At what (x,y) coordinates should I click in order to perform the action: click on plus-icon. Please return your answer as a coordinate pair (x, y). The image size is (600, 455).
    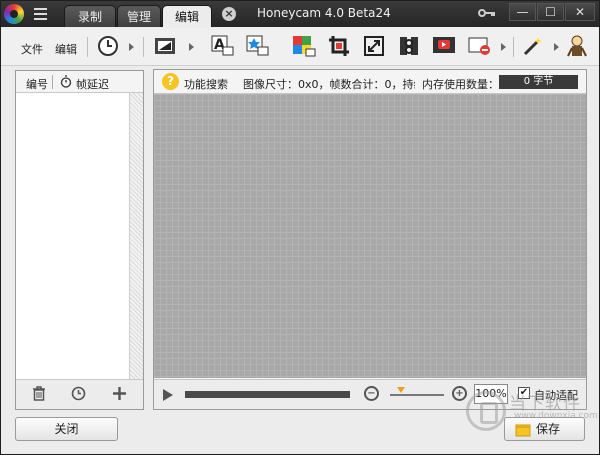
    Looking at the image, I should click on (119, 395).